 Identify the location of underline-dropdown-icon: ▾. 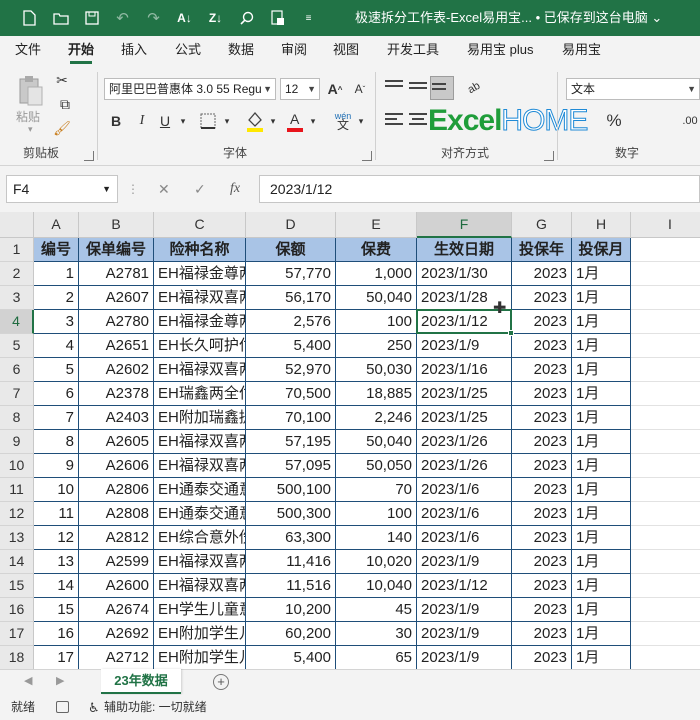
(183, 121).